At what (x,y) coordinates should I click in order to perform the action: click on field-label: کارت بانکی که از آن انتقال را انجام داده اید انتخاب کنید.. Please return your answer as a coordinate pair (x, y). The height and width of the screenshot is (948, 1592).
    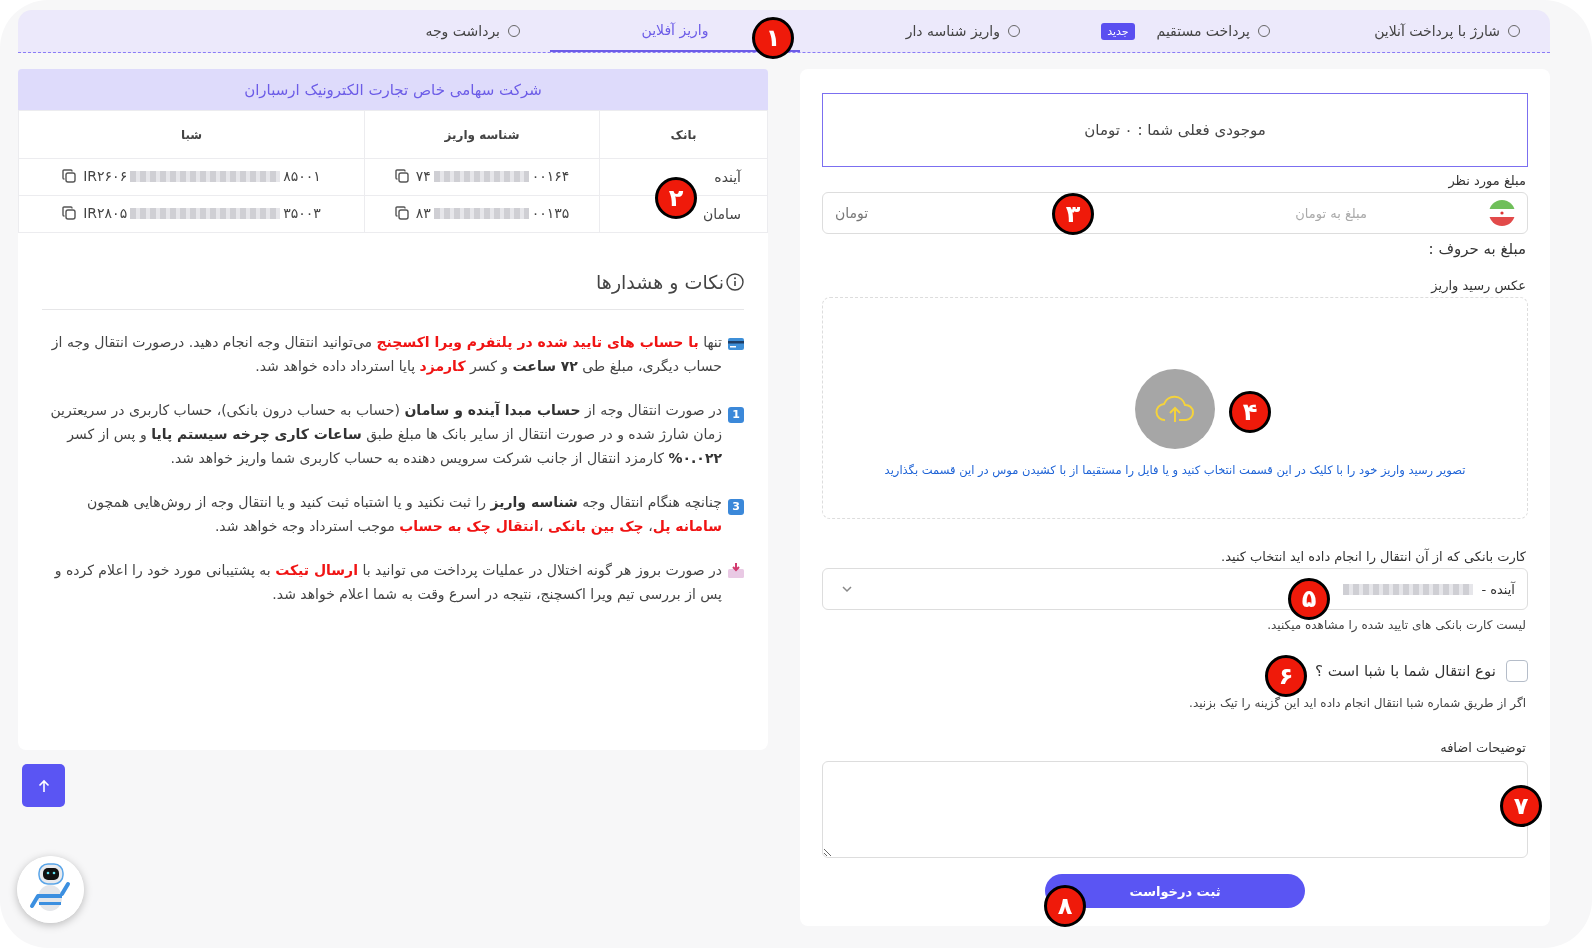
    Looking at the image, I should click on (1373, 556).